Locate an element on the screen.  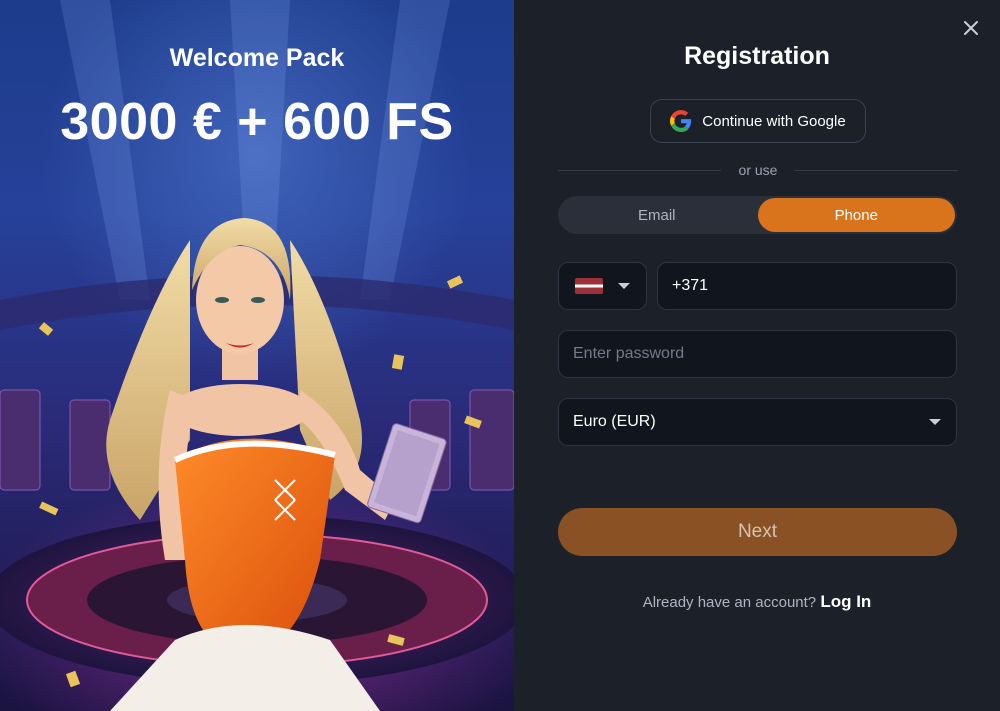
signup-method-toggle: Email Phone is located at coordinates (757, 215).